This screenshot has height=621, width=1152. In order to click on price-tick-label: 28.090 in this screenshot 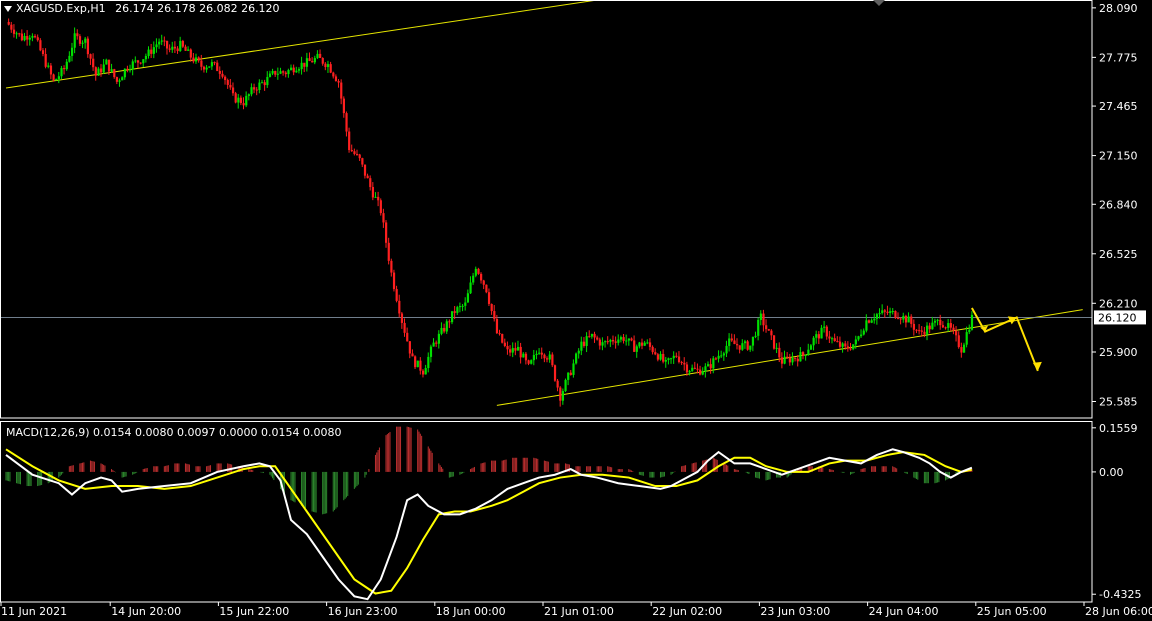, I will do `click(1118, 8)`.